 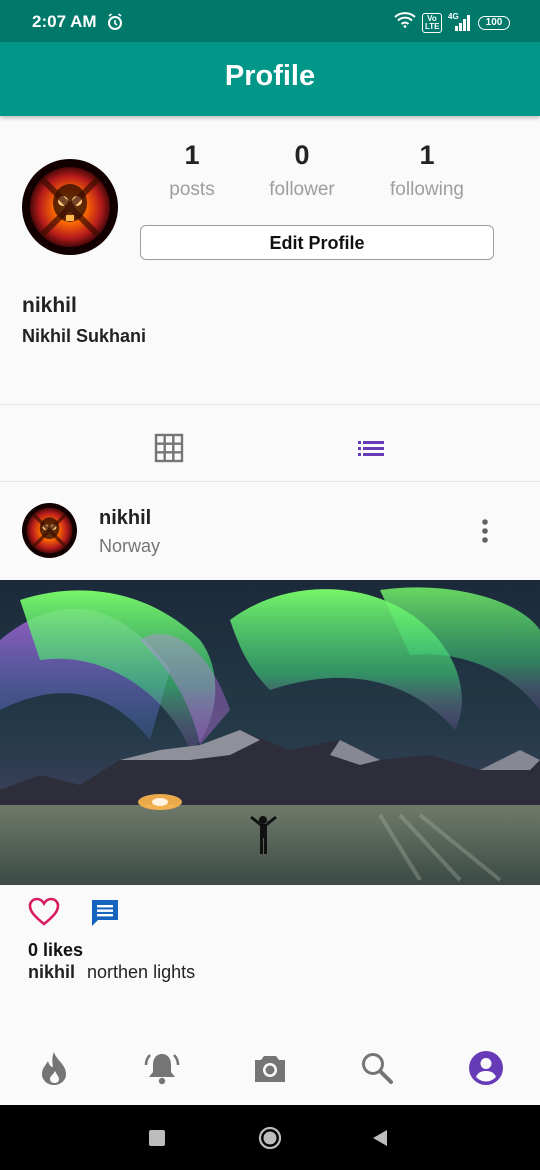 What do you see at coordinates (125, 518) in the screenshot?
I see `post-username: nikhil` at bounding box center [125, 518].